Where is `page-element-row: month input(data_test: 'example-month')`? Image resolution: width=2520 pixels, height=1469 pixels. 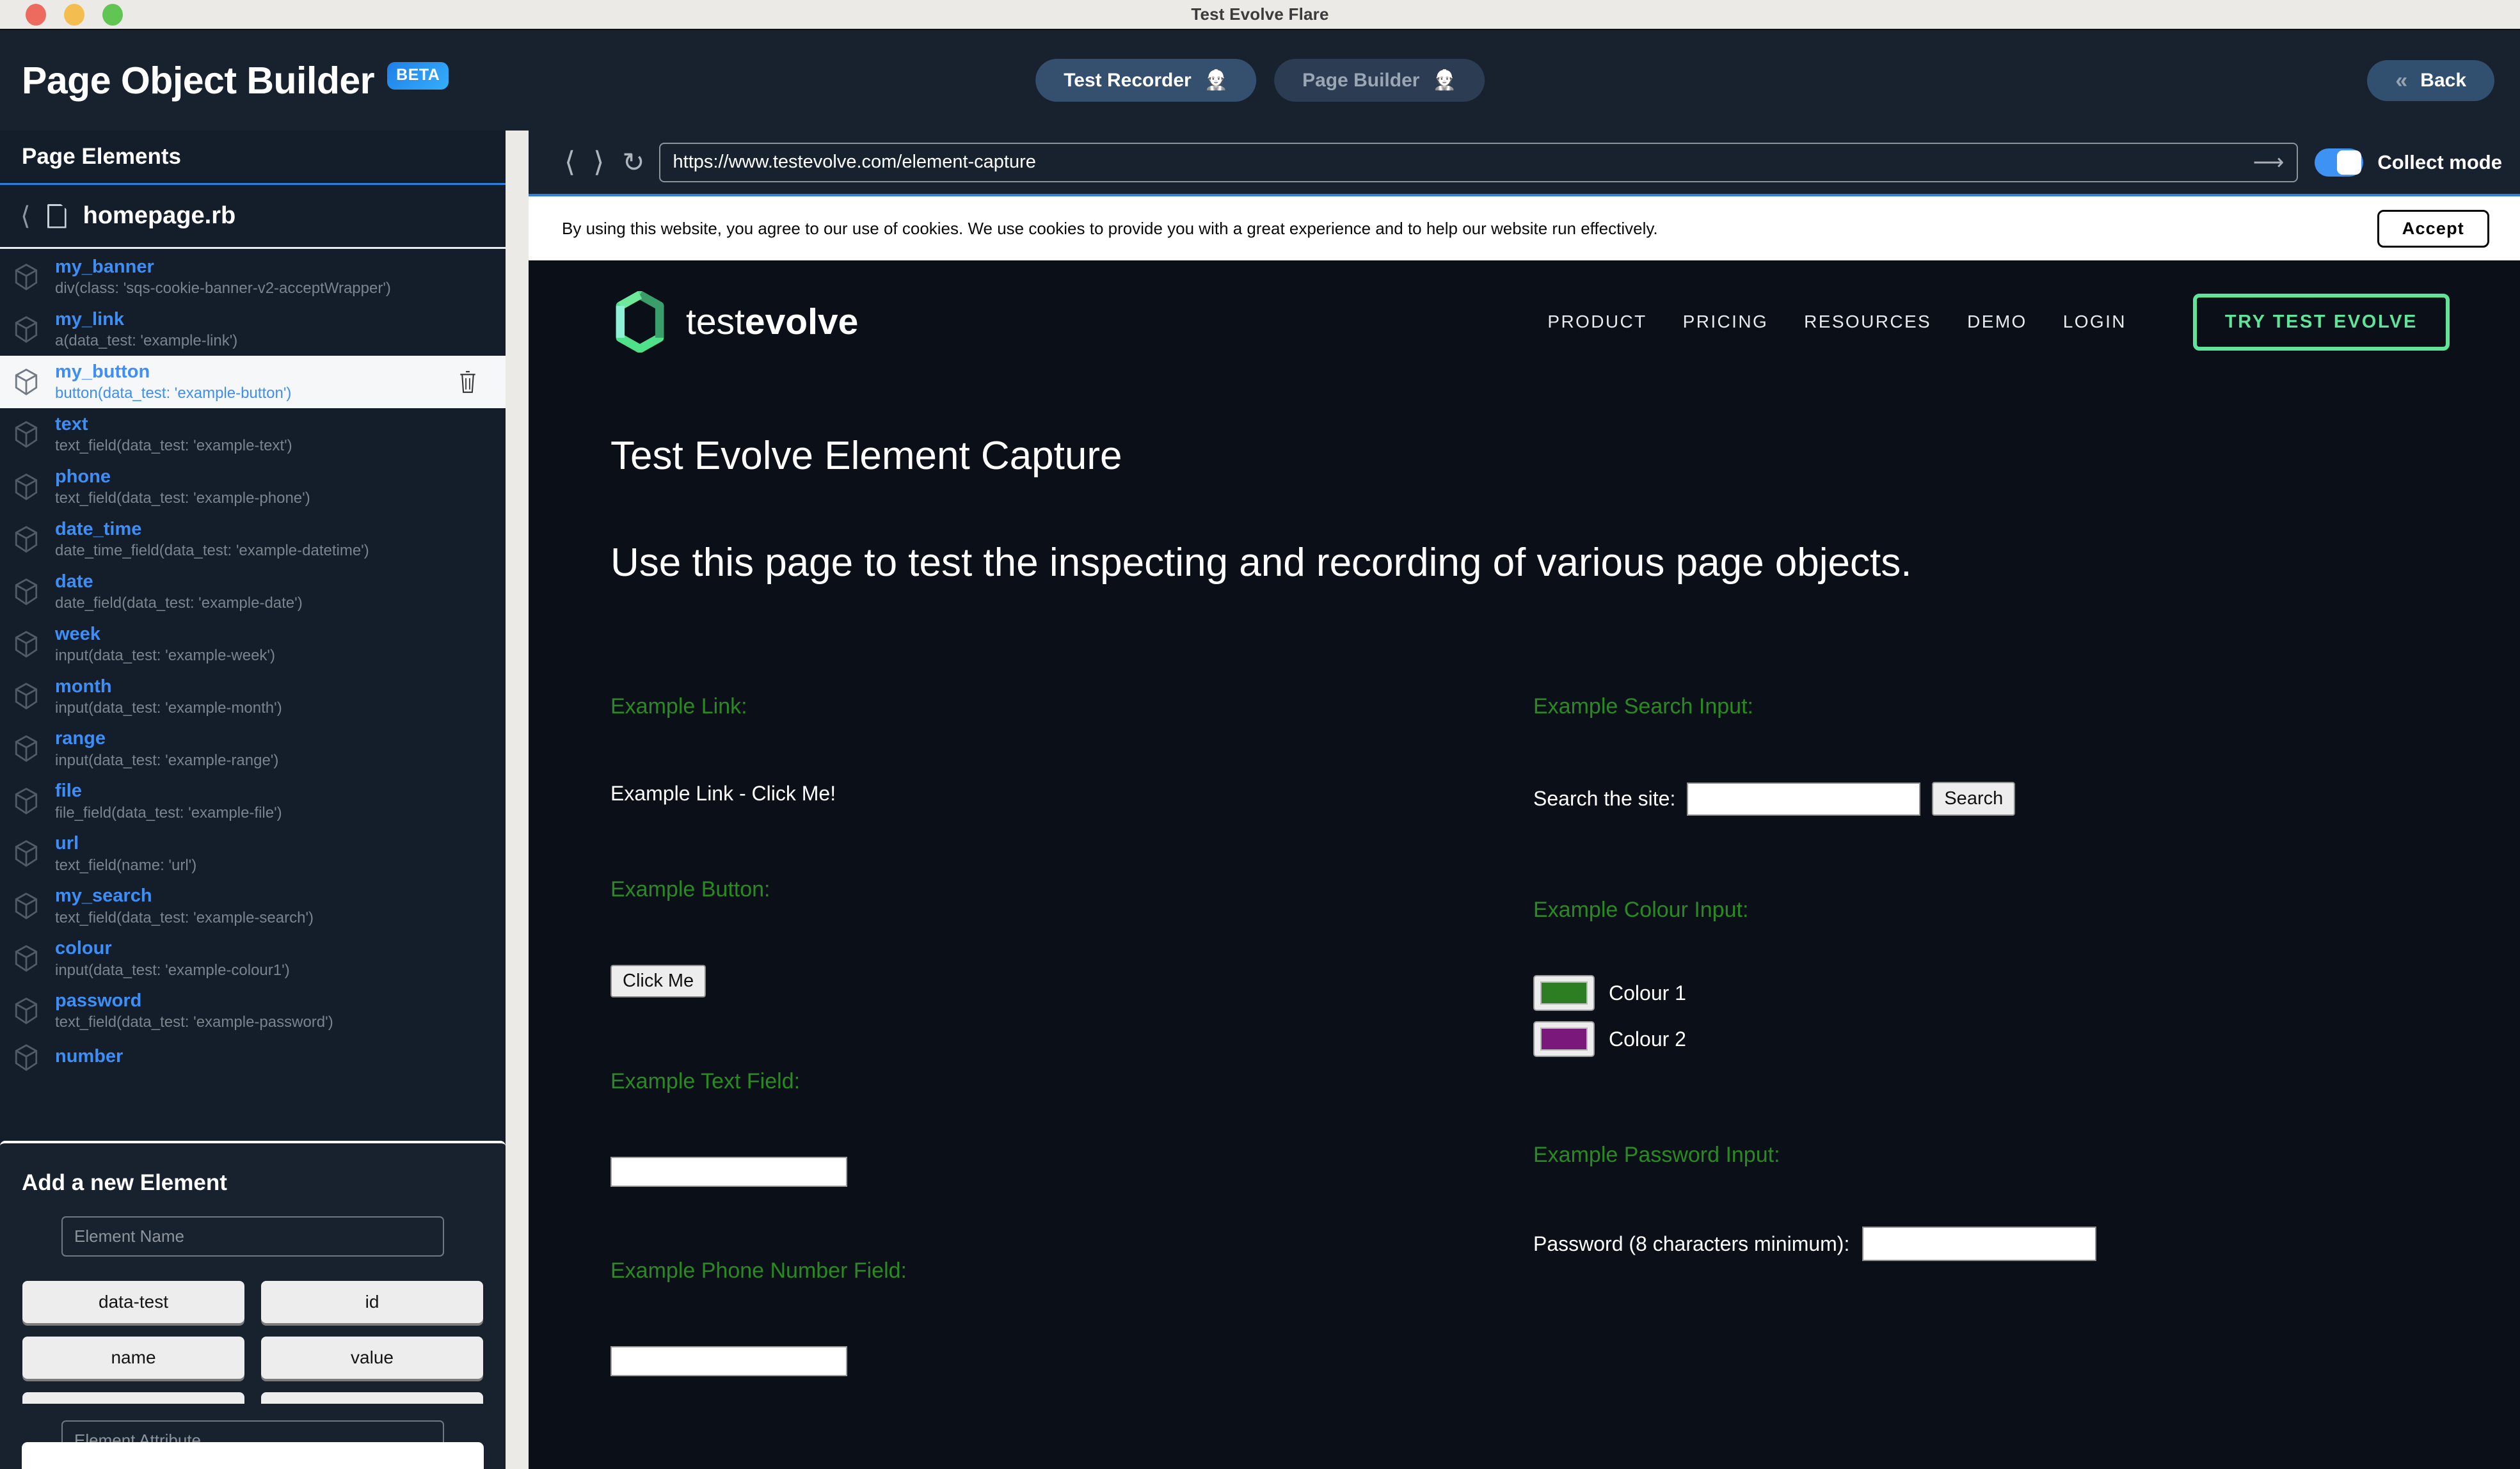 page-element-row: month input(data_test: 'example-month') is located at coordinates (253, 697).